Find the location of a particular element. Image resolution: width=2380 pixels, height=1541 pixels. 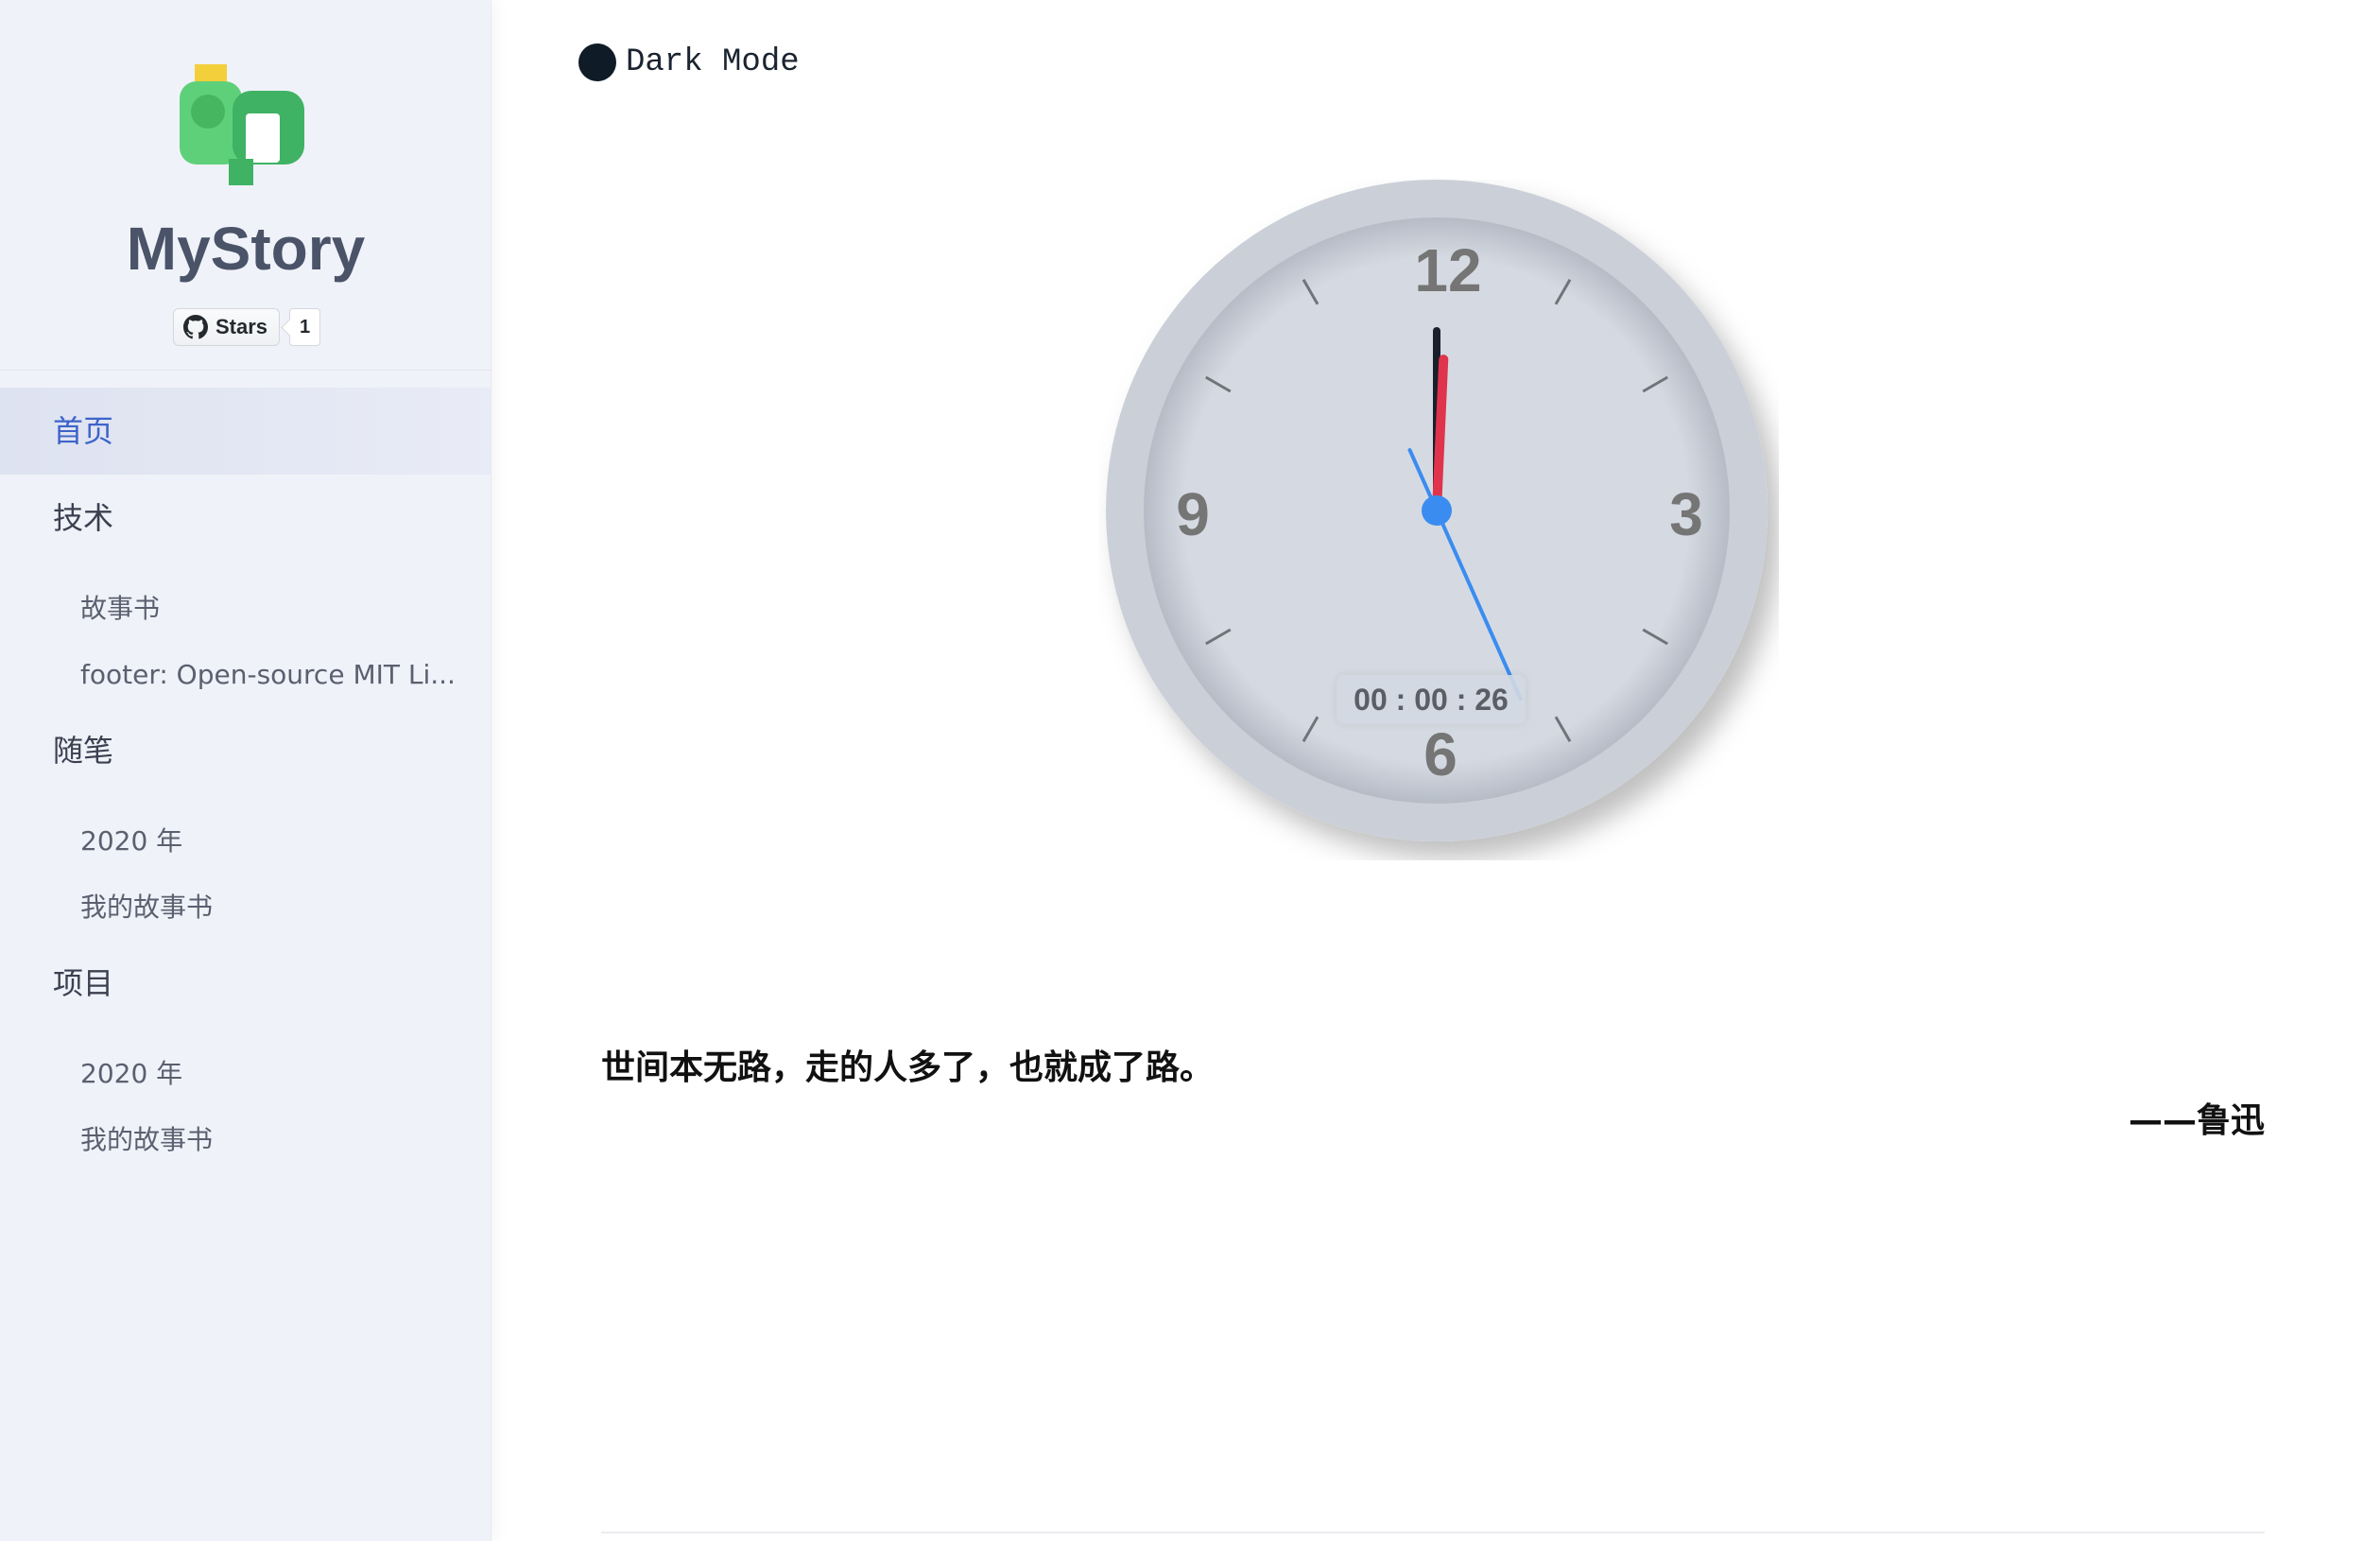

brand-header: MyStory Stars 1 is located at coordinates (246, 185).